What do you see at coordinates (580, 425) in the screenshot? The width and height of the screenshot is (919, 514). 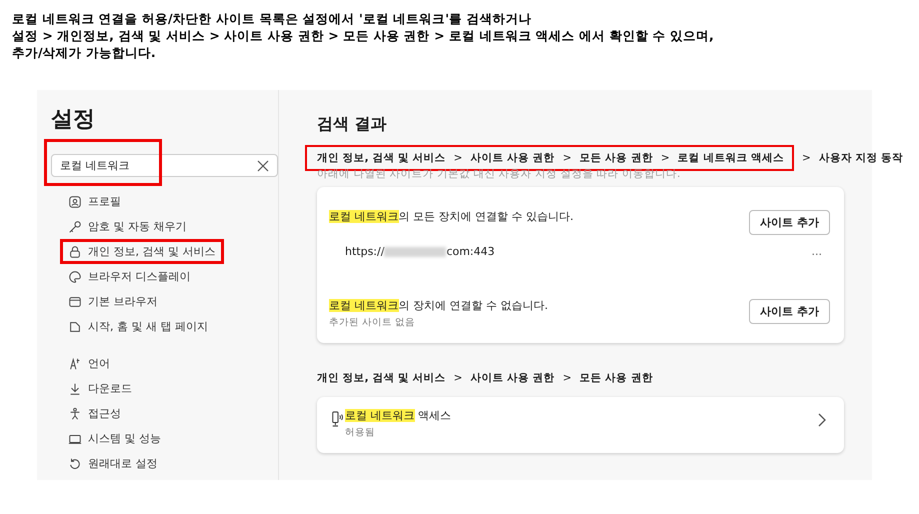 I see `settings-row: 로컬 네트워크 액세스 허용됨` at bounding box center [580, 425].